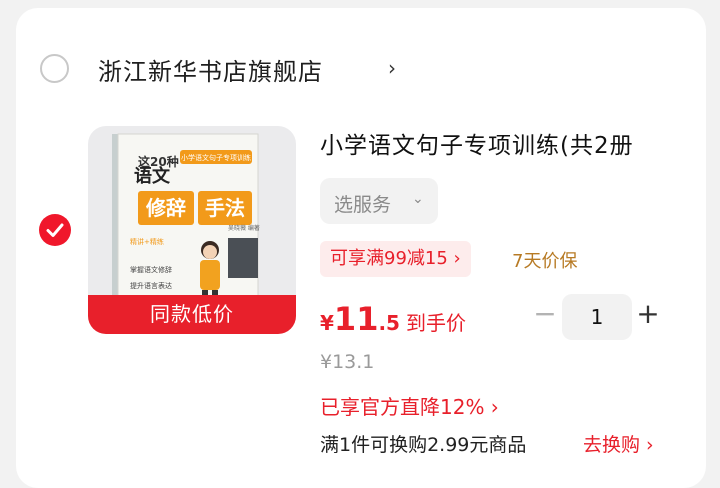  Describe the element at coordinates (423, 445) in the screenshot. I see `exchange-offer-text: 满1件可换购2.99元商品` at that location.